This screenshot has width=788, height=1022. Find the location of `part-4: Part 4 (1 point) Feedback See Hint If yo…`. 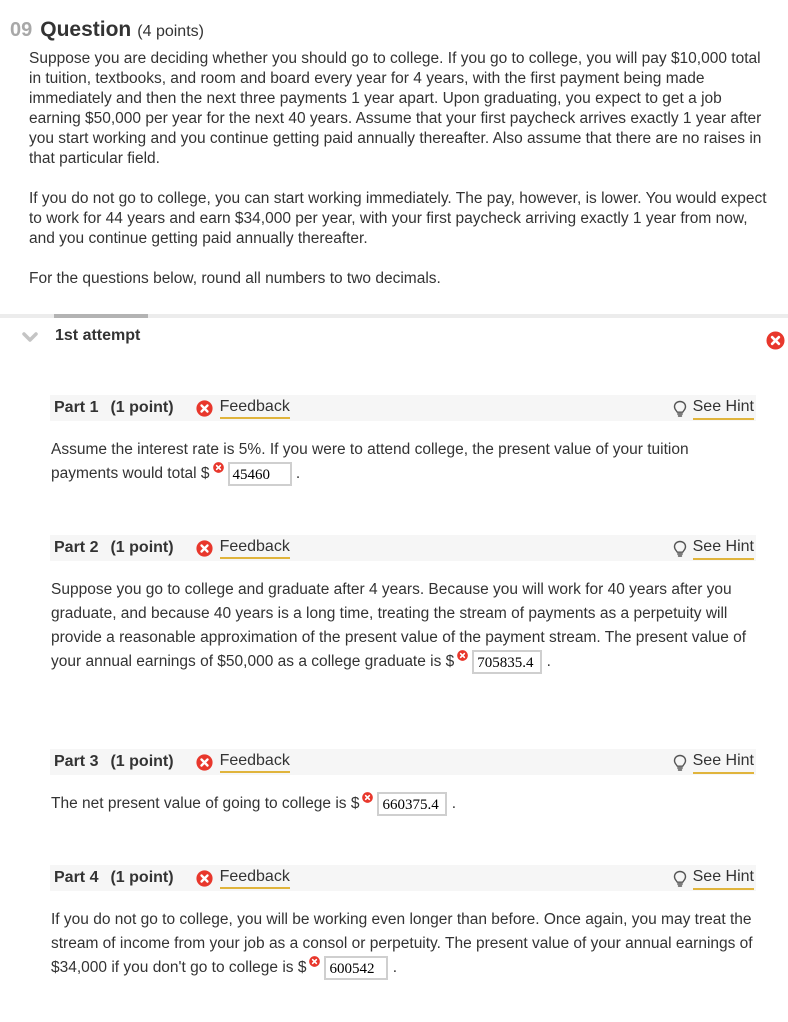

part-4: Part 4 (1 point) Feedback See Hint If yo… is located at coordinates (403, 922).